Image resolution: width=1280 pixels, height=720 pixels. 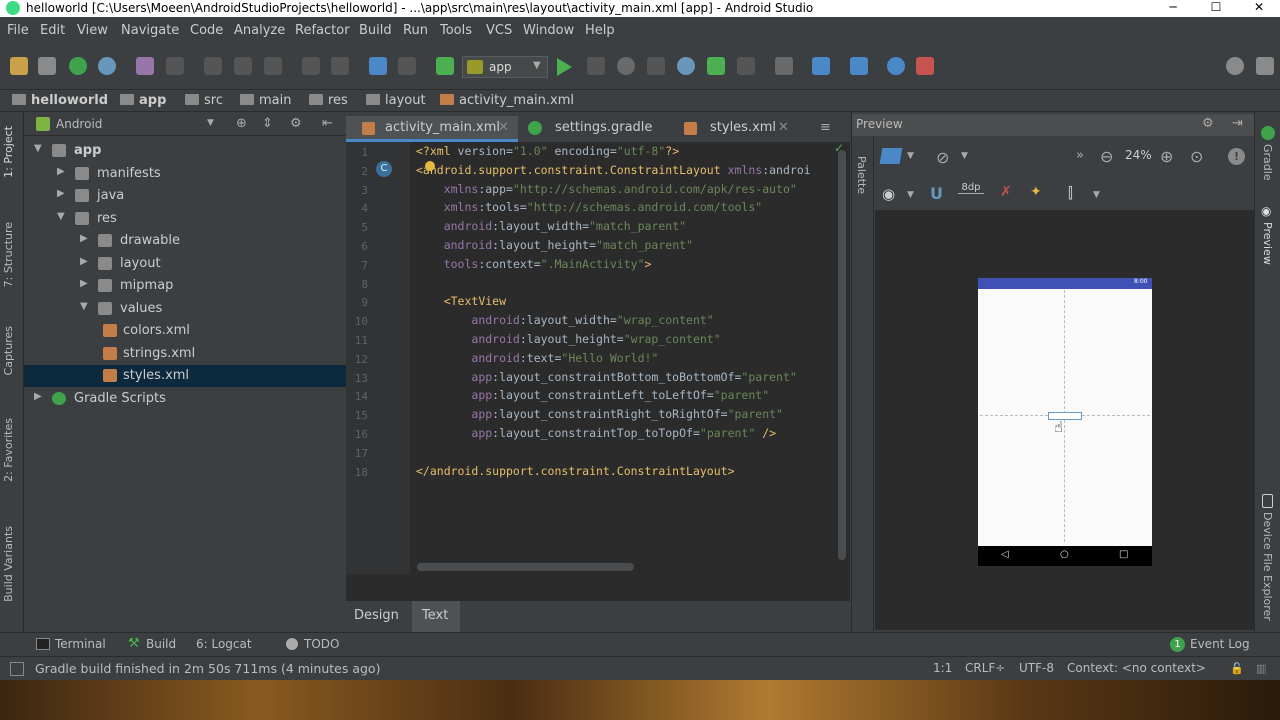 I want to click on align-icon: ⫿, so click(x=1070, y=193).